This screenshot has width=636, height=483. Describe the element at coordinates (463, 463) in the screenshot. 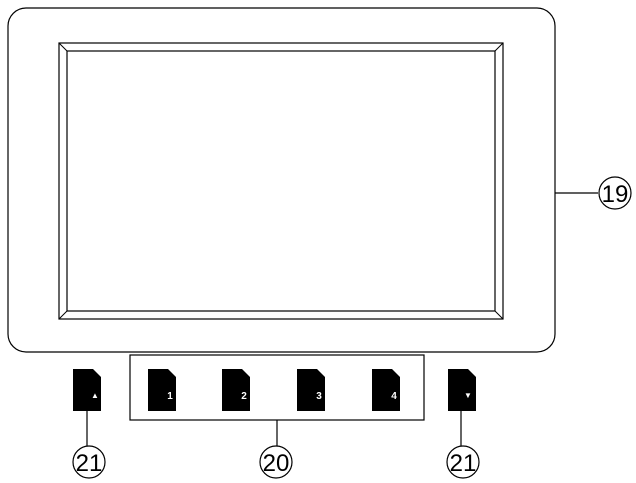

I see `callout-label-scroll-down: 21` at that location.